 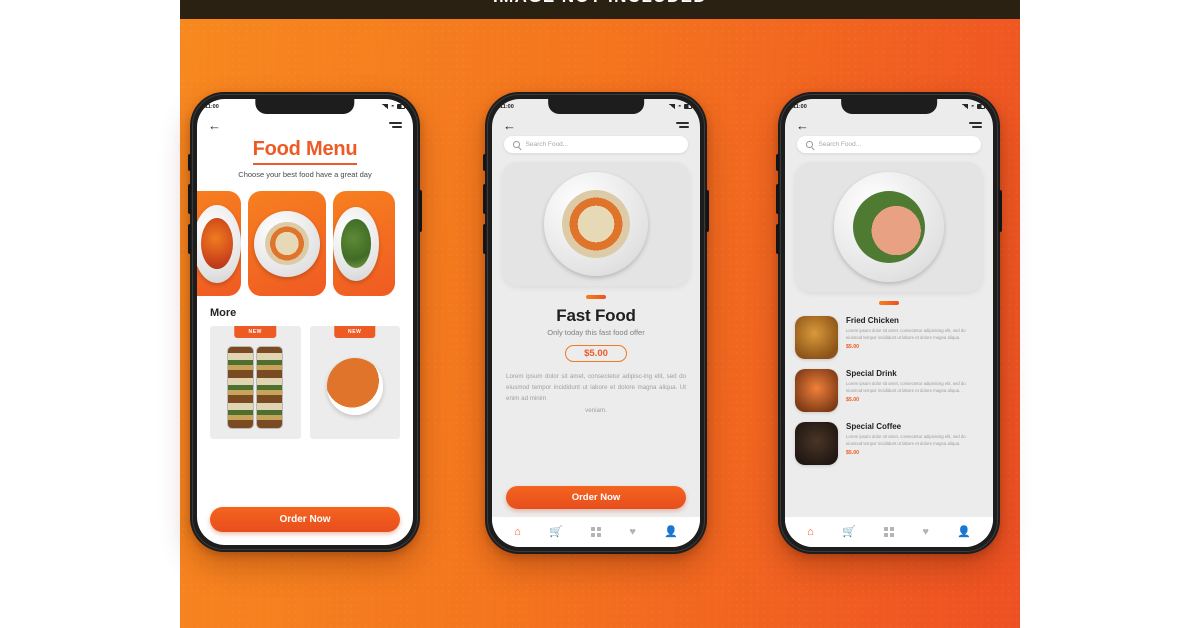 I want to click on curry-food-image, so click(x=217, y=243).